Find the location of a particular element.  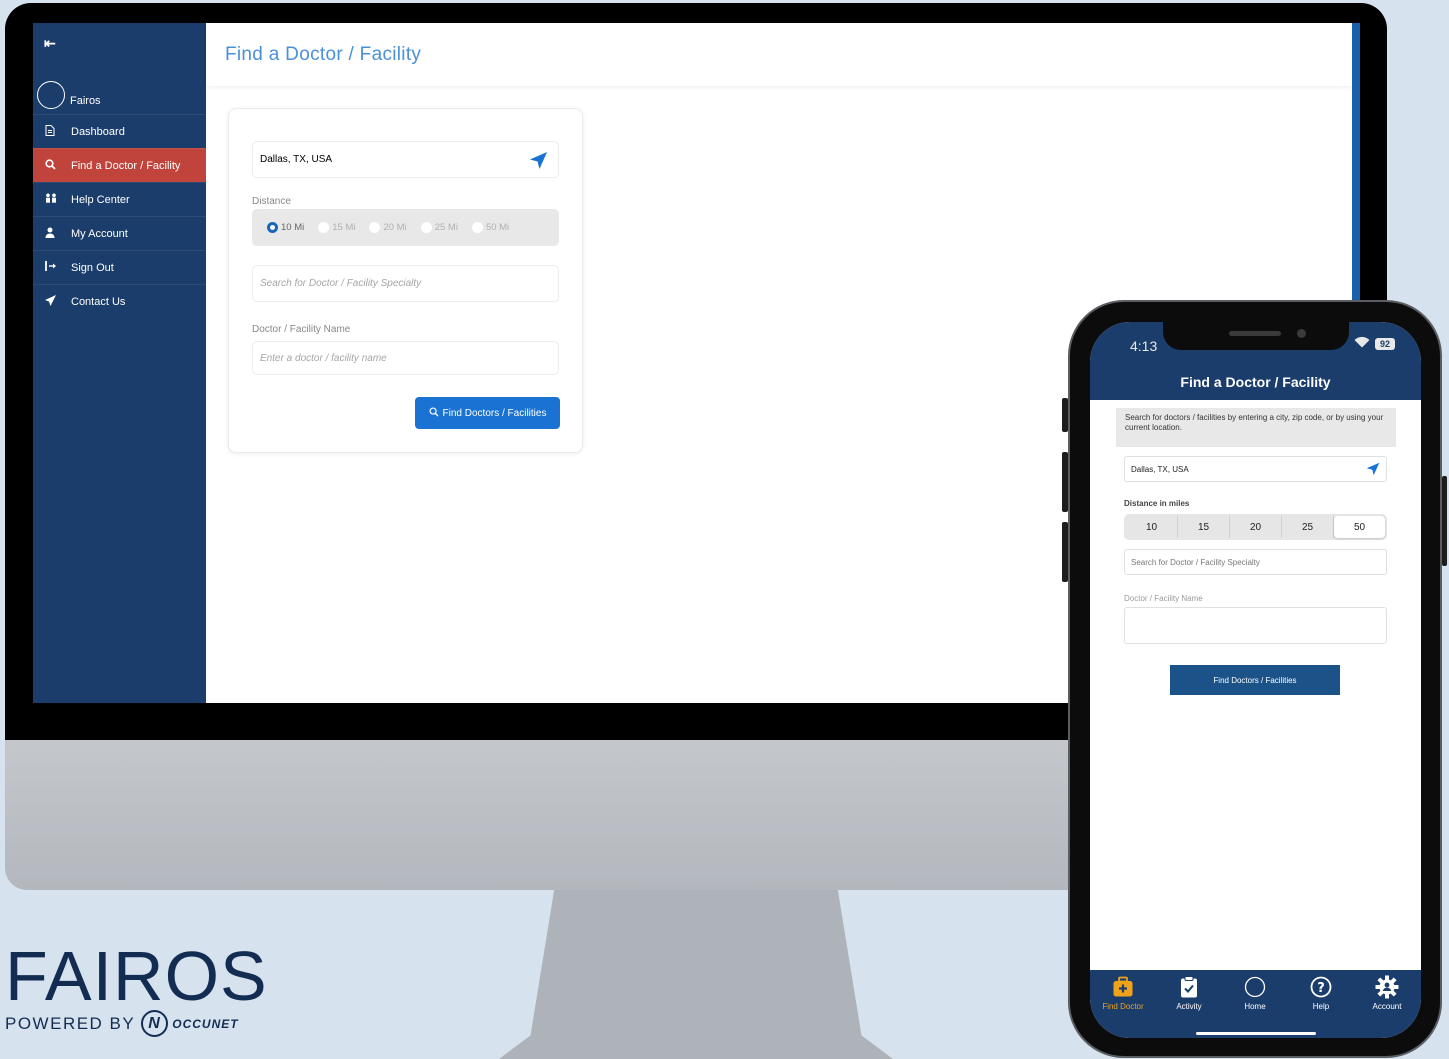

sidebar-item-my-account: My Account is located at coordinates (119, 233).